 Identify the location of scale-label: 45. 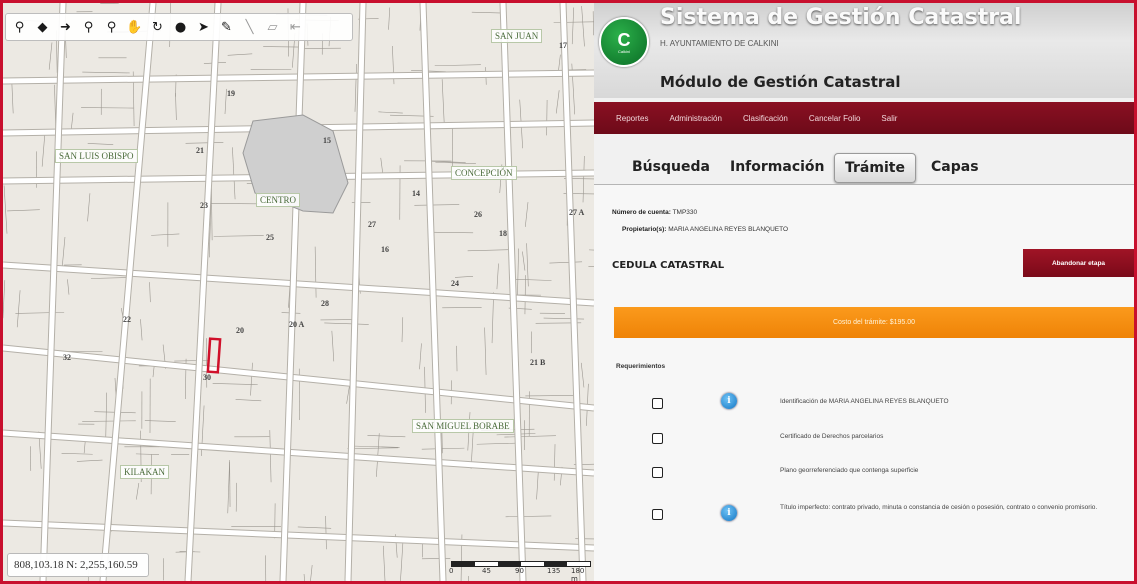
(486, 571).